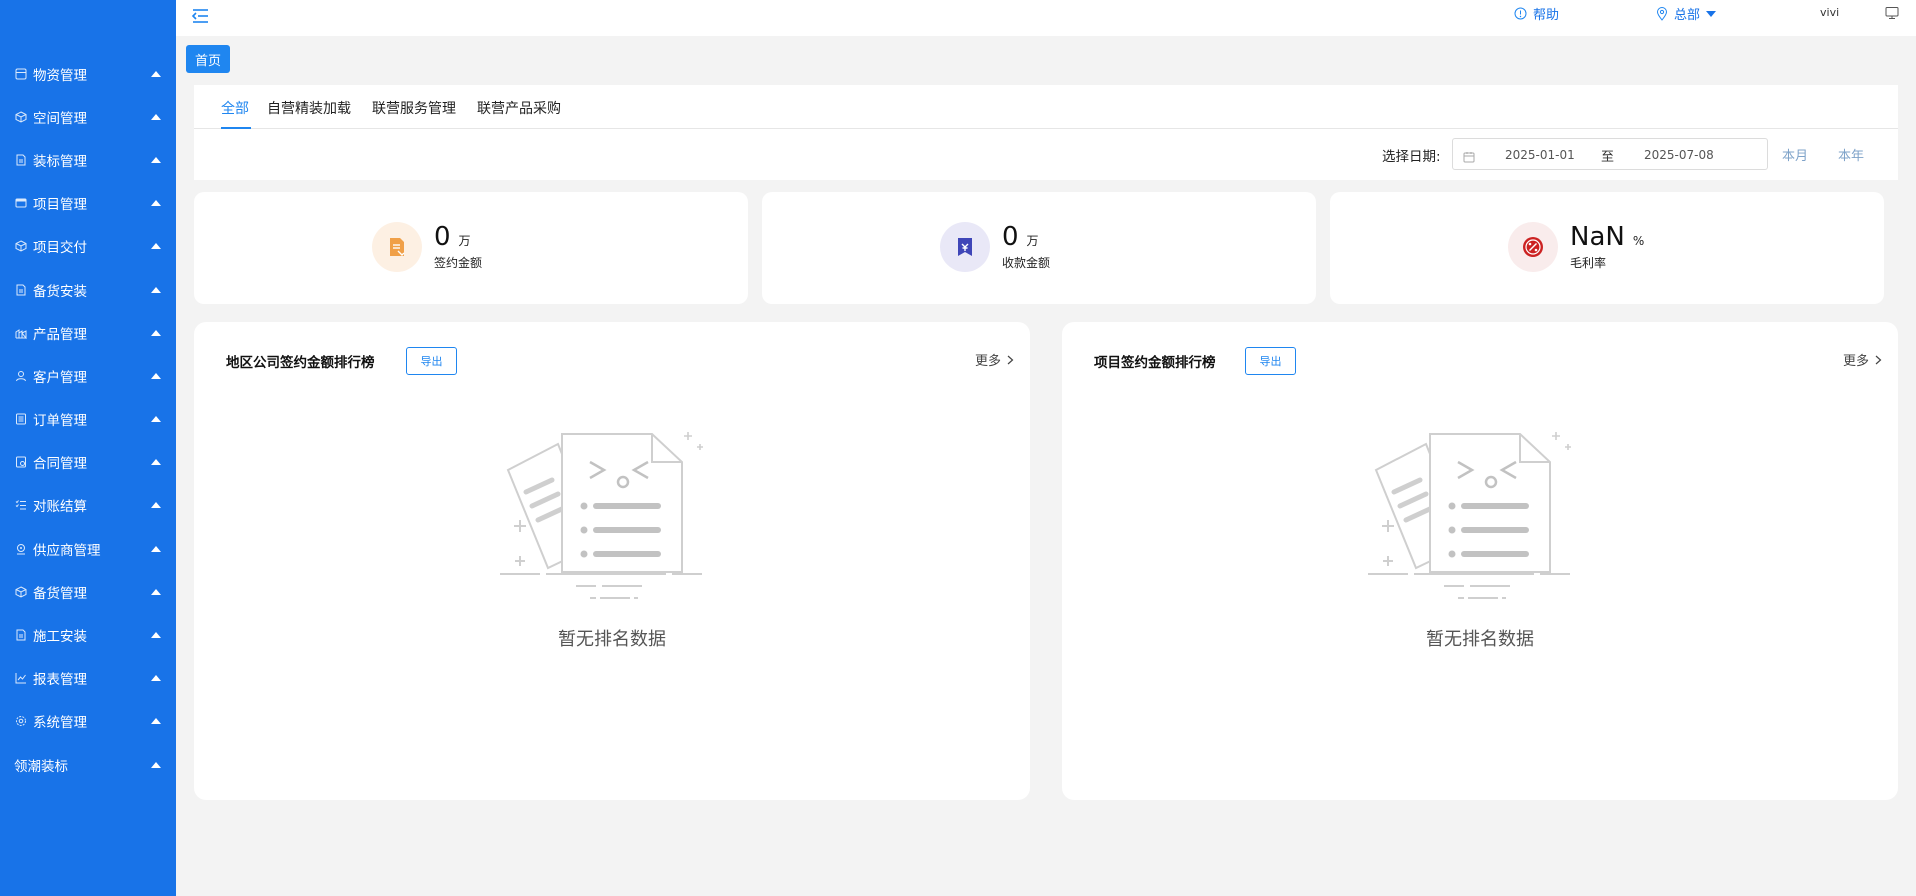 This screenshot has height=896, width=1916. What do you see at coordinates (1610, 154) in the screenshot?
I see `date-range-picker: 2025-01-01 至 2025-07-08` at bounding box center [1610, 154].